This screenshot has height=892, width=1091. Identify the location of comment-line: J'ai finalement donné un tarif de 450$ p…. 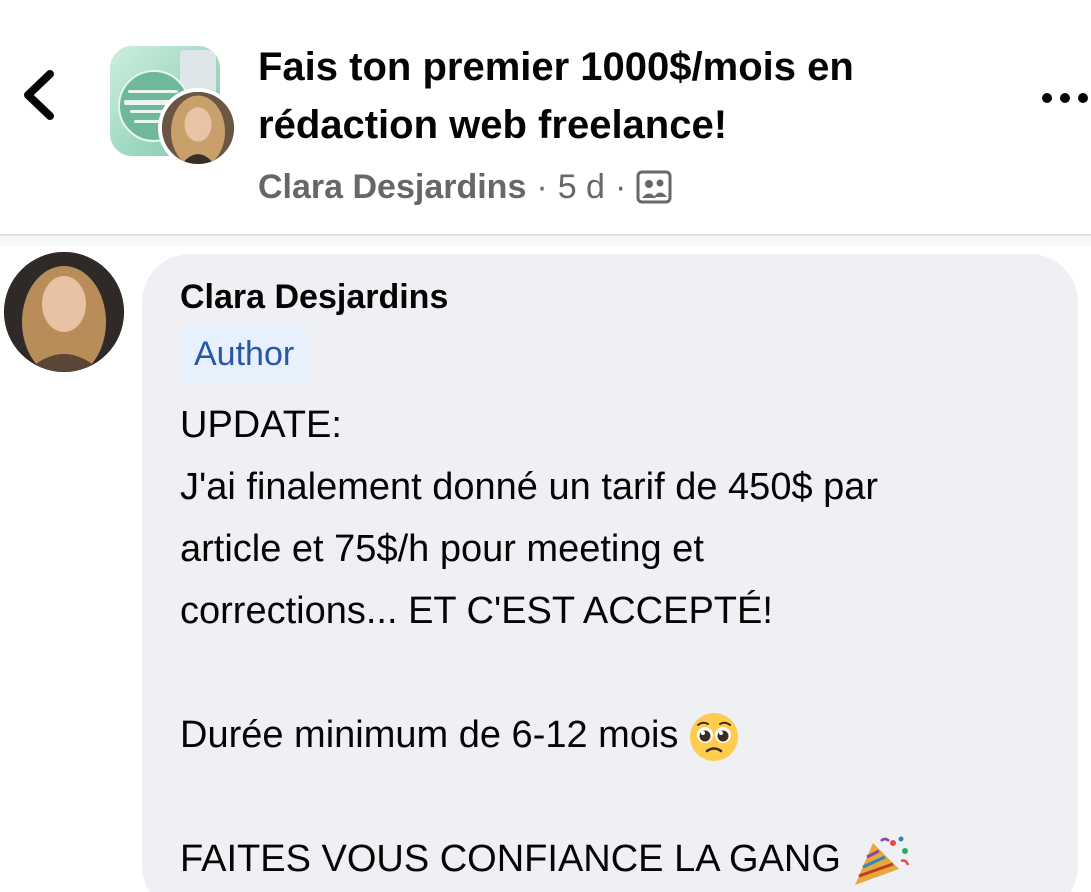
(529, 487).